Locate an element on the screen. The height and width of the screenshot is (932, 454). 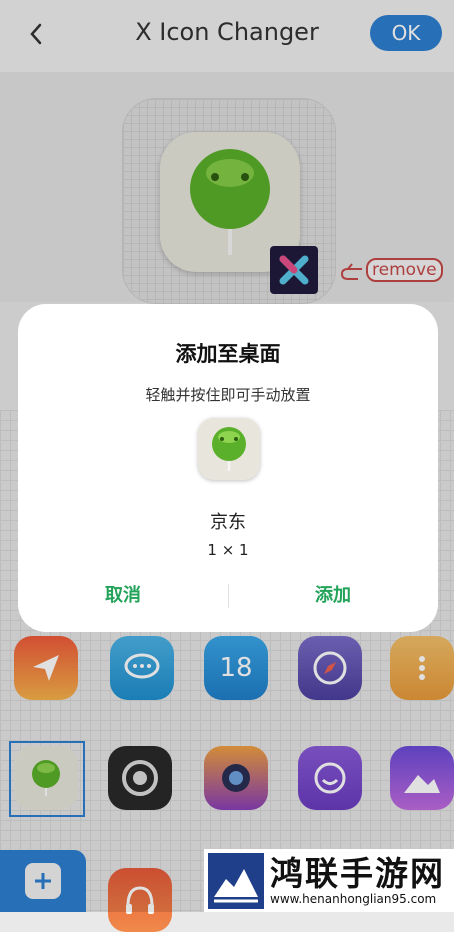
watermark: 鸿联手游网 www.henanhonglian95.com is located at coordinates (329, 880).